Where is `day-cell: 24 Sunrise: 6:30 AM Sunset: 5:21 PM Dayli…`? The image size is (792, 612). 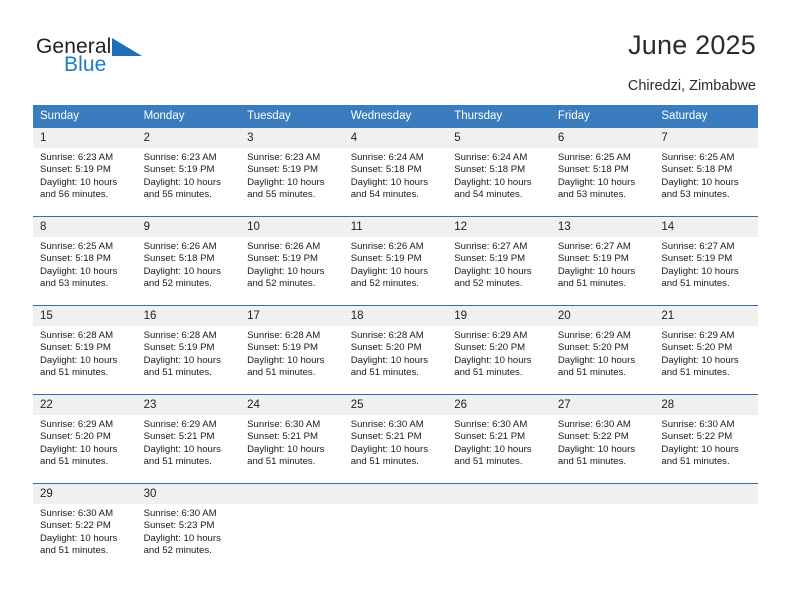
day-cell: 24 Sunrise: 6:30 AM Sunset: 5:21 PM Dayli… is located at coordinates (292, 439).